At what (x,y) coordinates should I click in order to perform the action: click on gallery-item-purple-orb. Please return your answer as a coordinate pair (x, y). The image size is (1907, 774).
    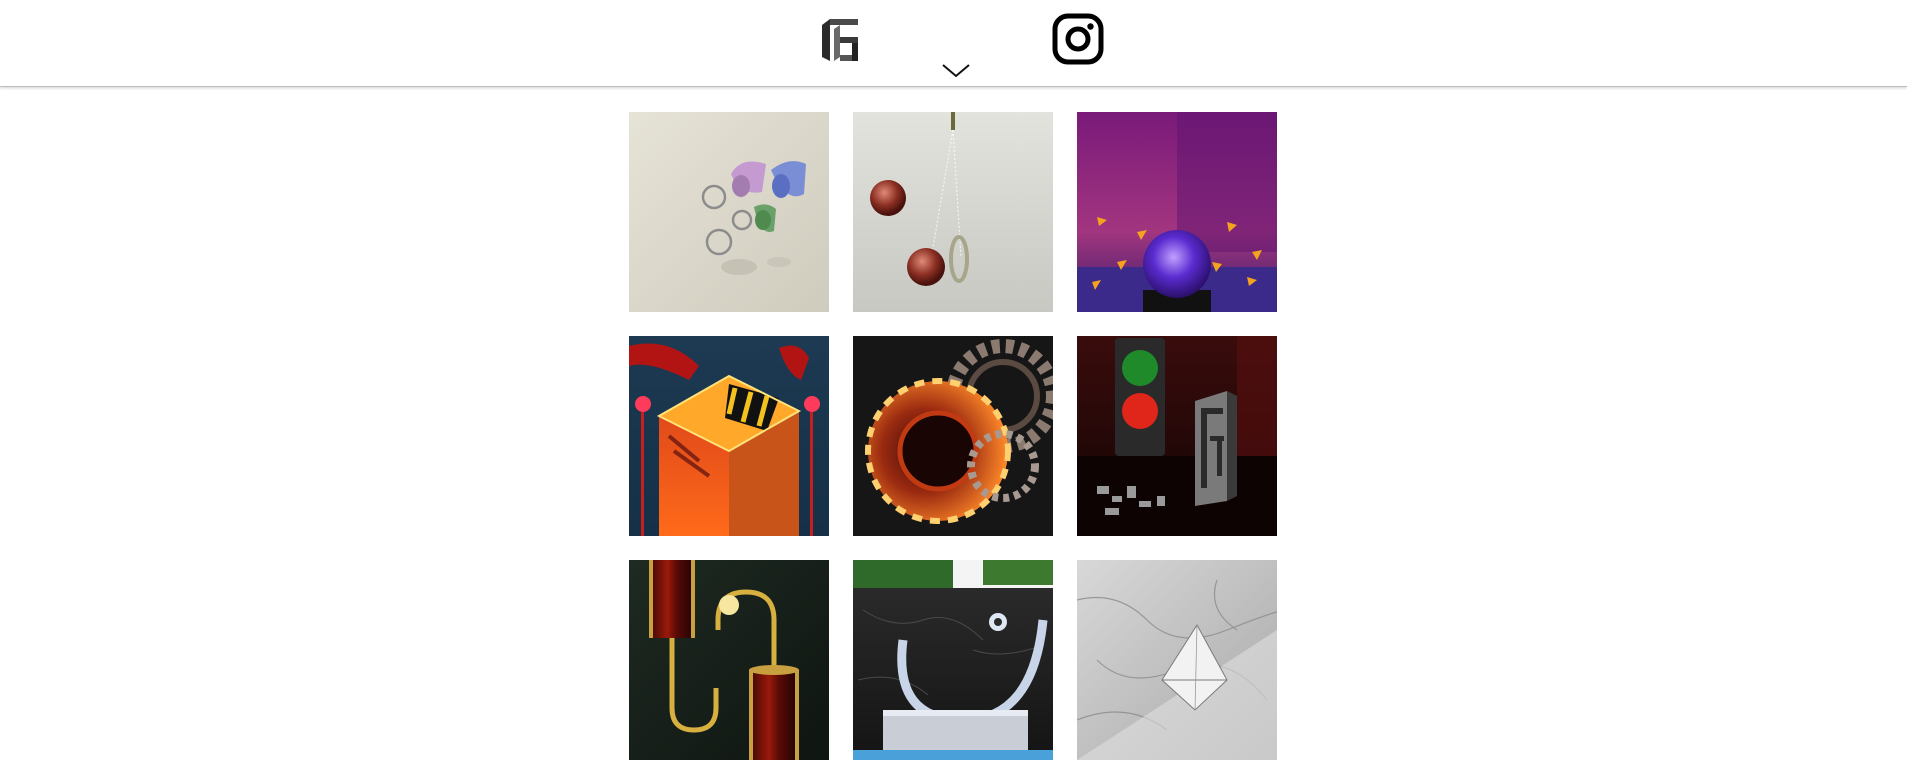
    Looking at the image, I should click on (1177, 212).